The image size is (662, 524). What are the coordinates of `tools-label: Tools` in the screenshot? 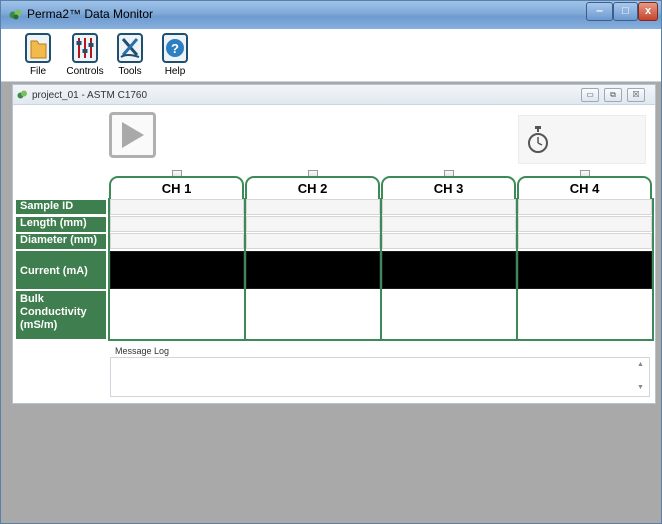 It's located at (130, 71).